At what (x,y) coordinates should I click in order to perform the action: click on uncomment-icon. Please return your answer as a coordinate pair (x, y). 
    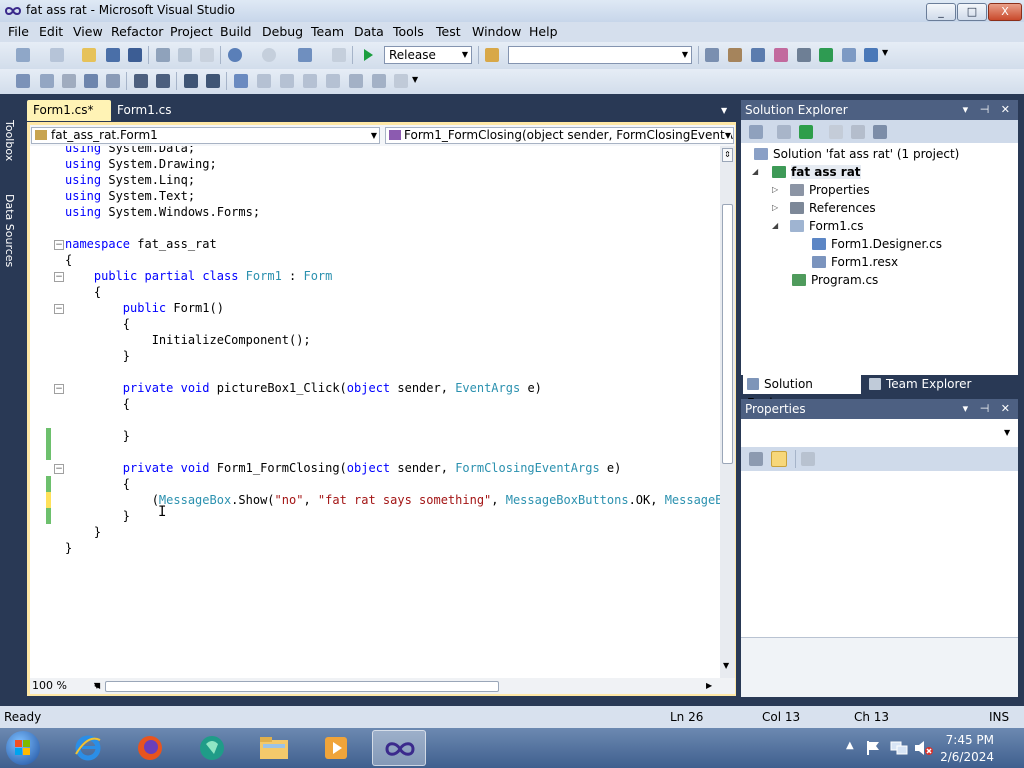
    Looking at the image, I should click on (213, 81).